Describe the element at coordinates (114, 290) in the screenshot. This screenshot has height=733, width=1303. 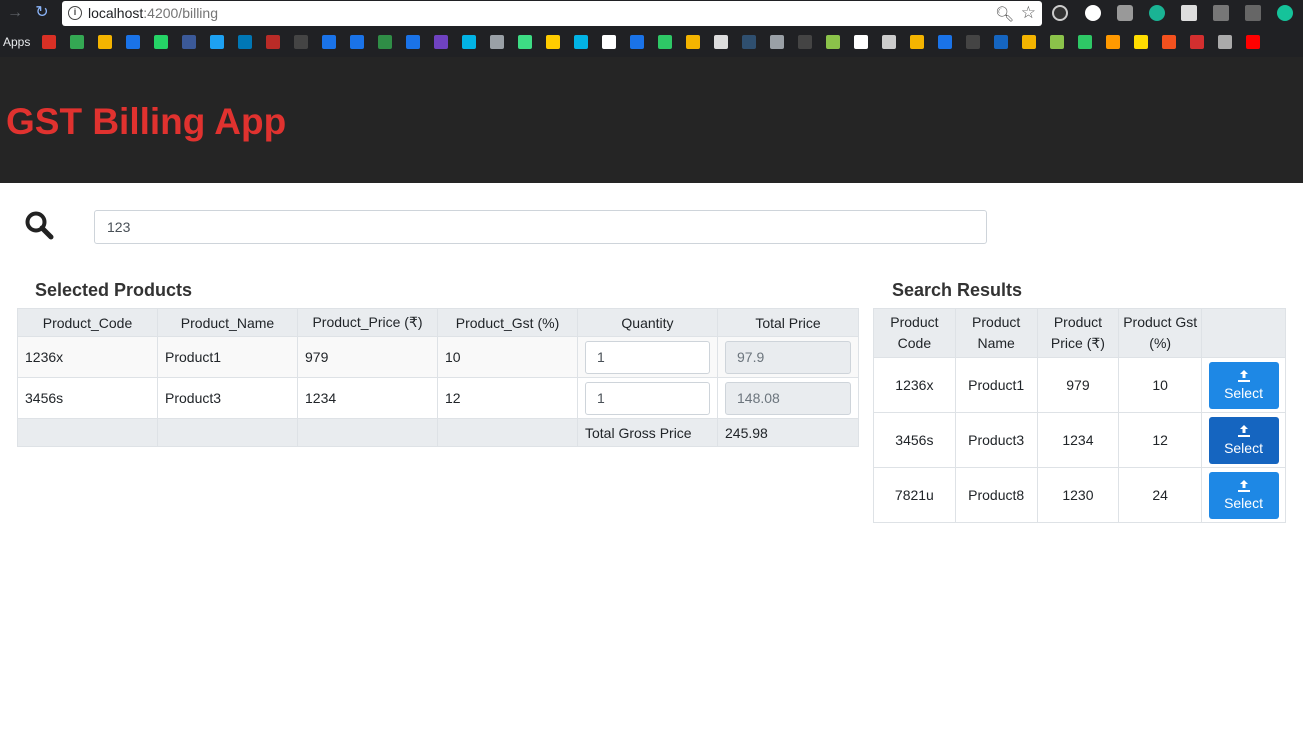
I see `selected-products-title: Selected Products` at that location.